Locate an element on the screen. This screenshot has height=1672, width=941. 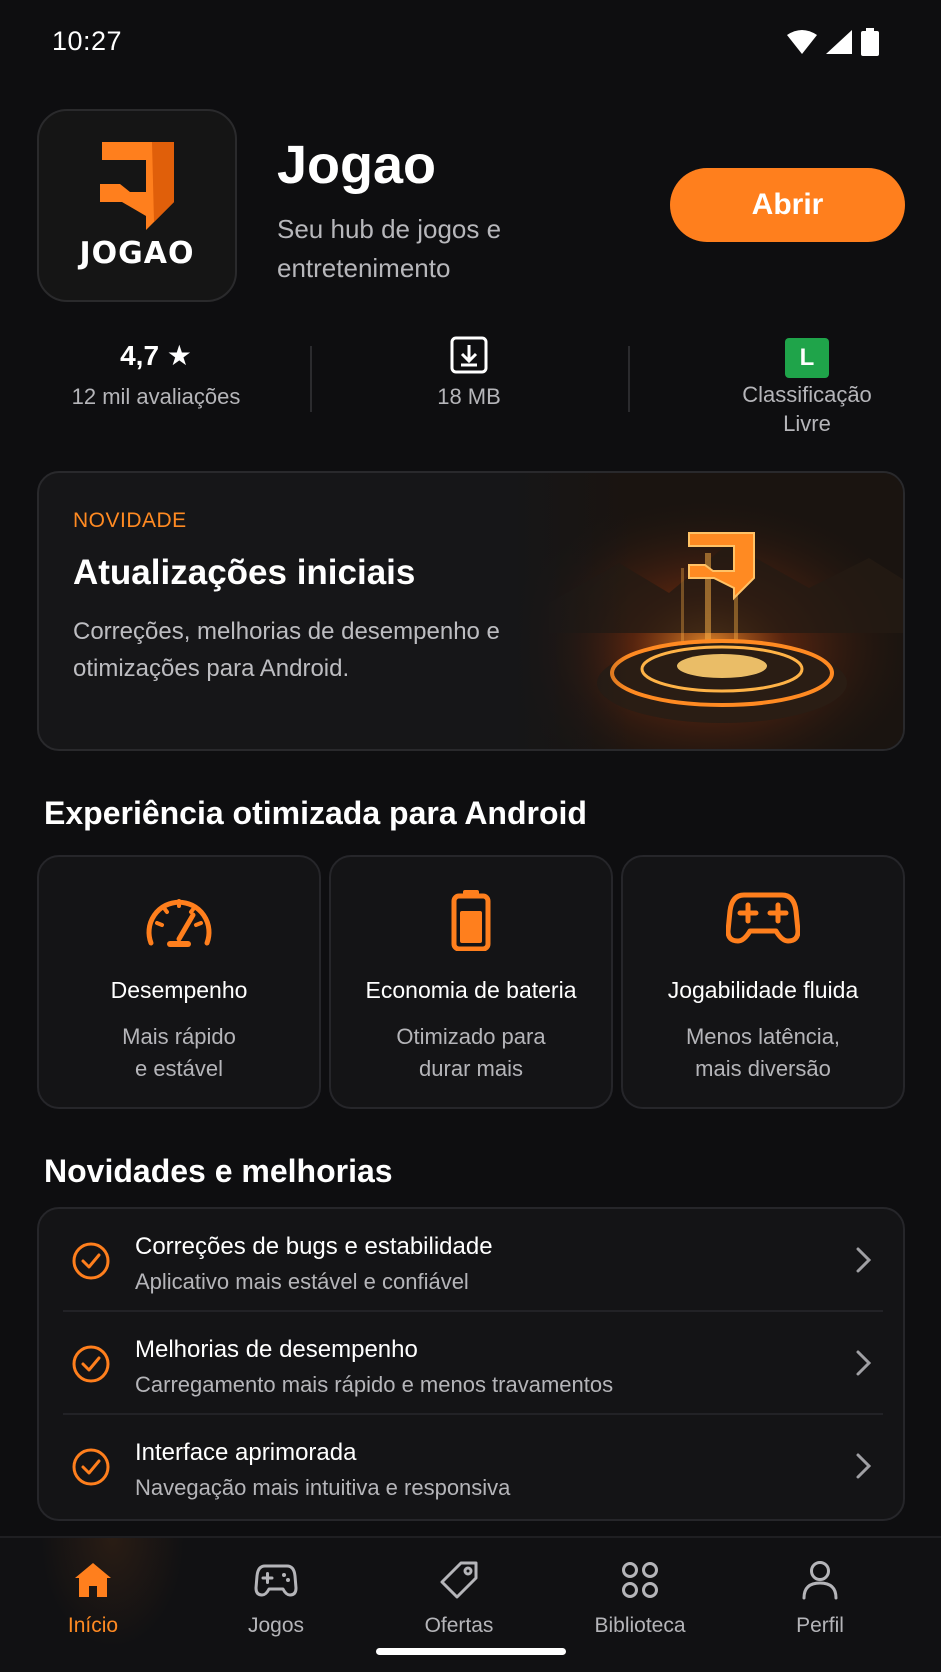
rating-stat: 4,7 ★ 12 mil avaliações is located at coordinates (156, 373).